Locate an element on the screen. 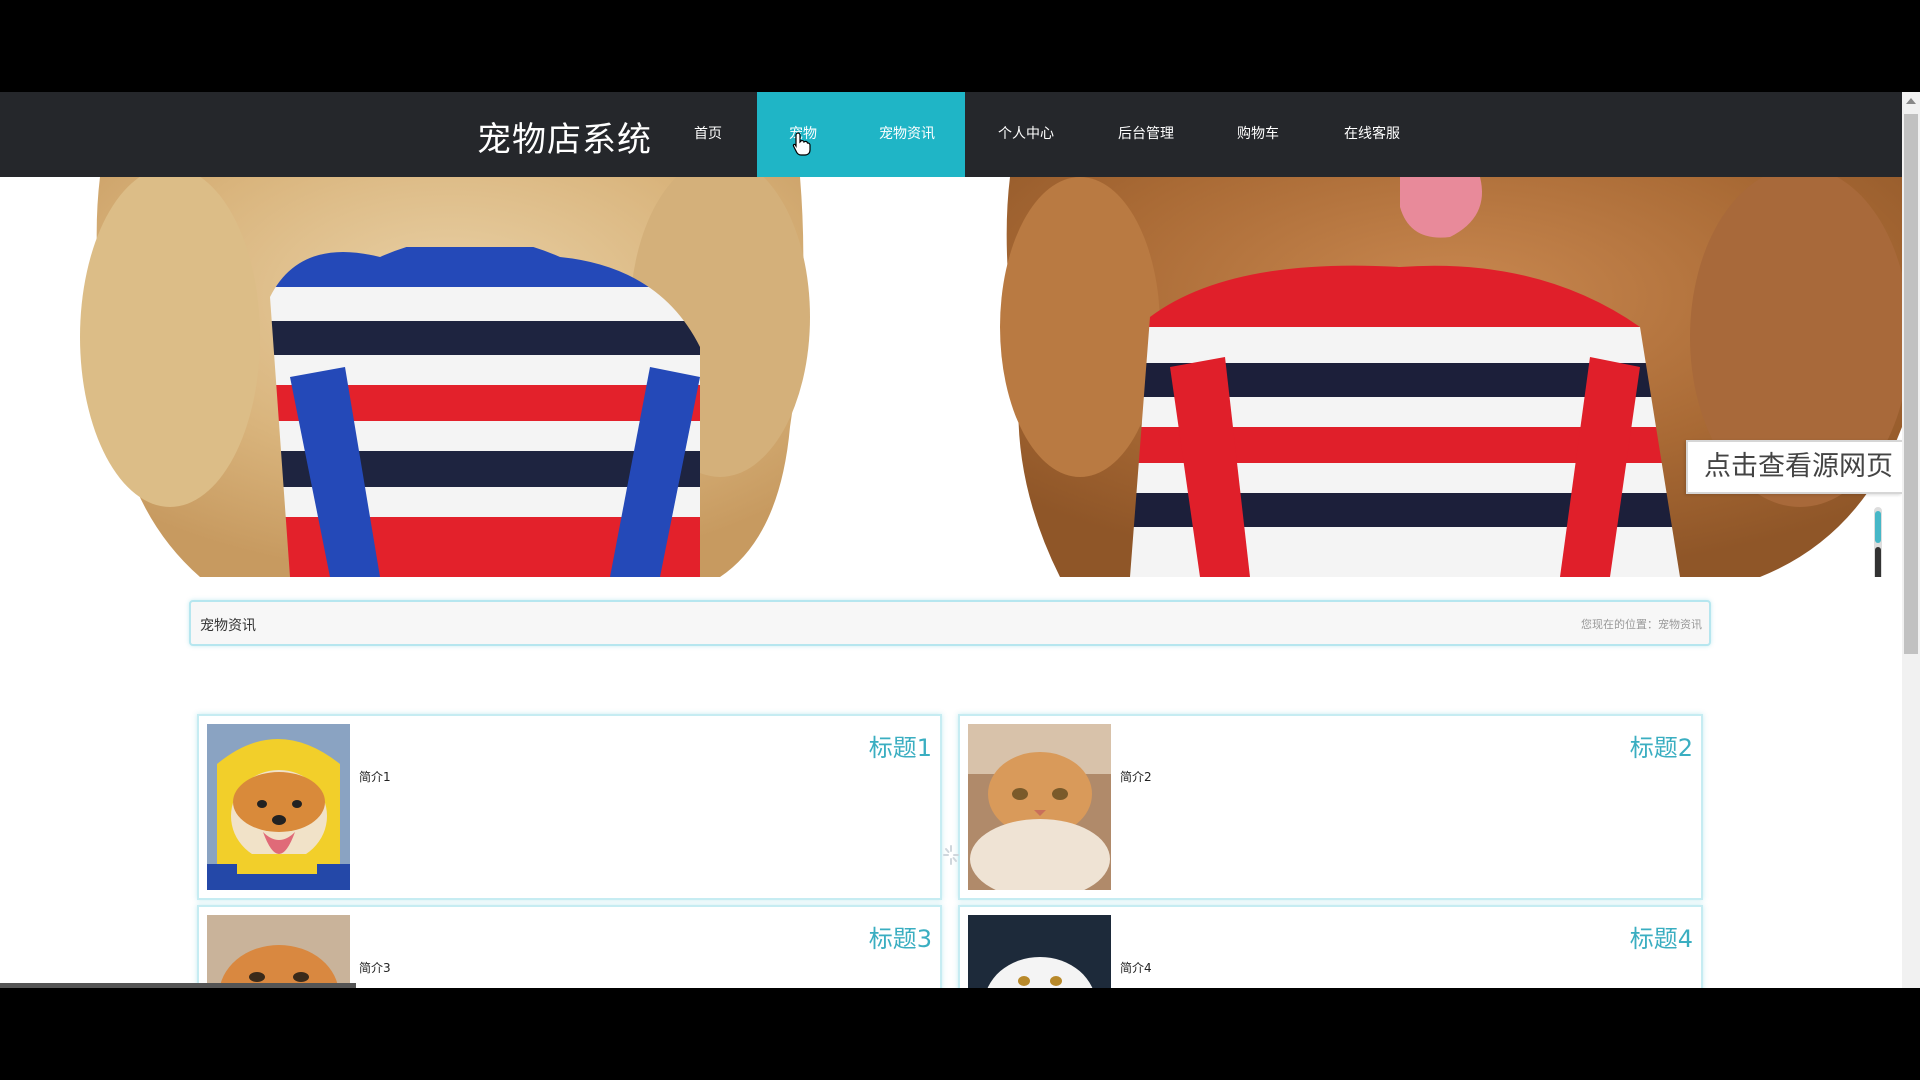  horizontal-progress-bar is located at coordinates (178, 985).